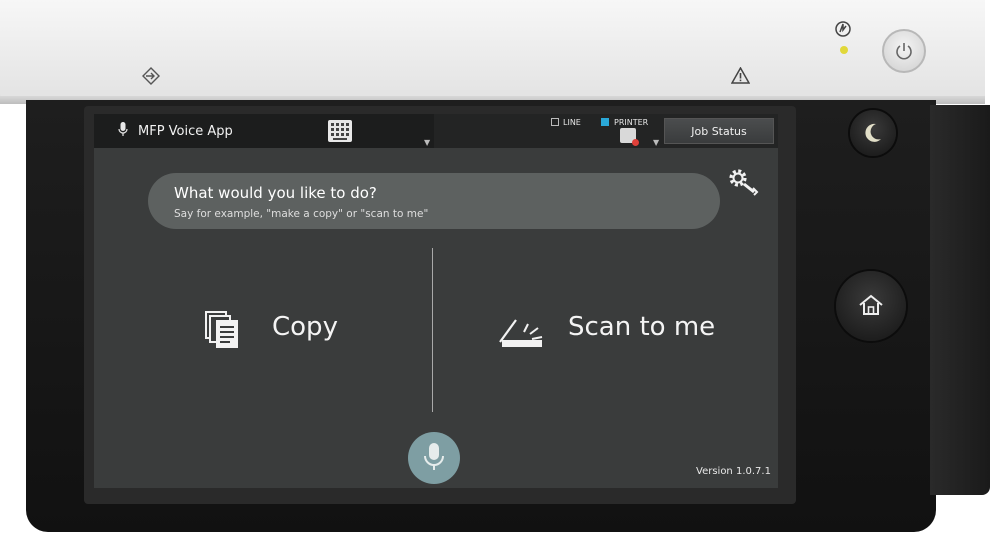 The height and width of the screenshot is (536, 1000). Describe the element at coordinates (340, 131) in the screenshot. I see `keypad-icon` at that location.